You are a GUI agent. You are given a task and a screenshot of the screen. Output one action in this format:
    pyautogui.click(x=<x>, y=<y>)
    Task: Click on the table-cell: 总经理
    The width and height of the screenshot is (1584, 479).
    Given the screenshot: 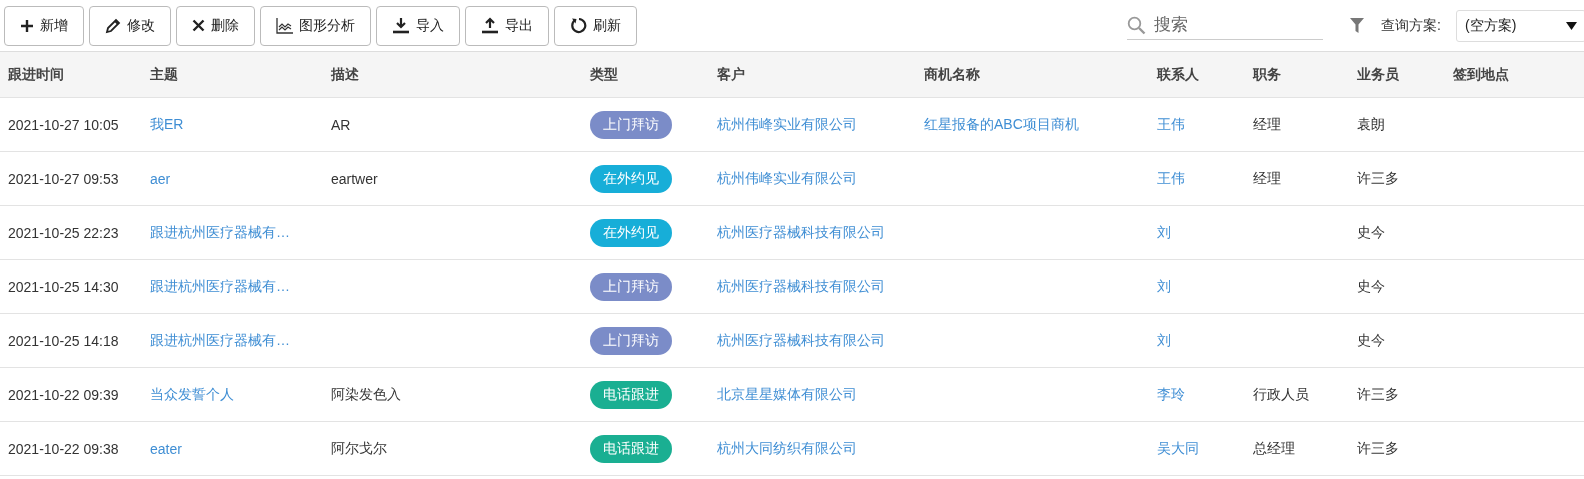 What is the action you would take?
    pyautogui.click(x=1274, y=448)
    